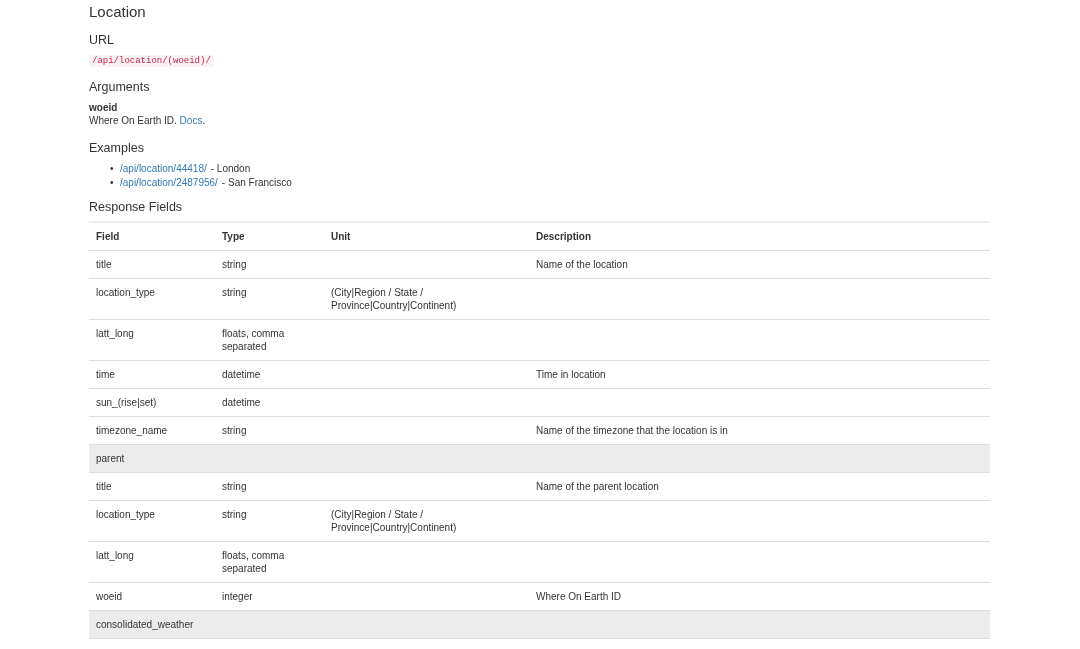 This screenshot has height=649, width=1080. Describe the element at coordinates (230, 169) in the screenshot. I see `example-description: - London` at that location.